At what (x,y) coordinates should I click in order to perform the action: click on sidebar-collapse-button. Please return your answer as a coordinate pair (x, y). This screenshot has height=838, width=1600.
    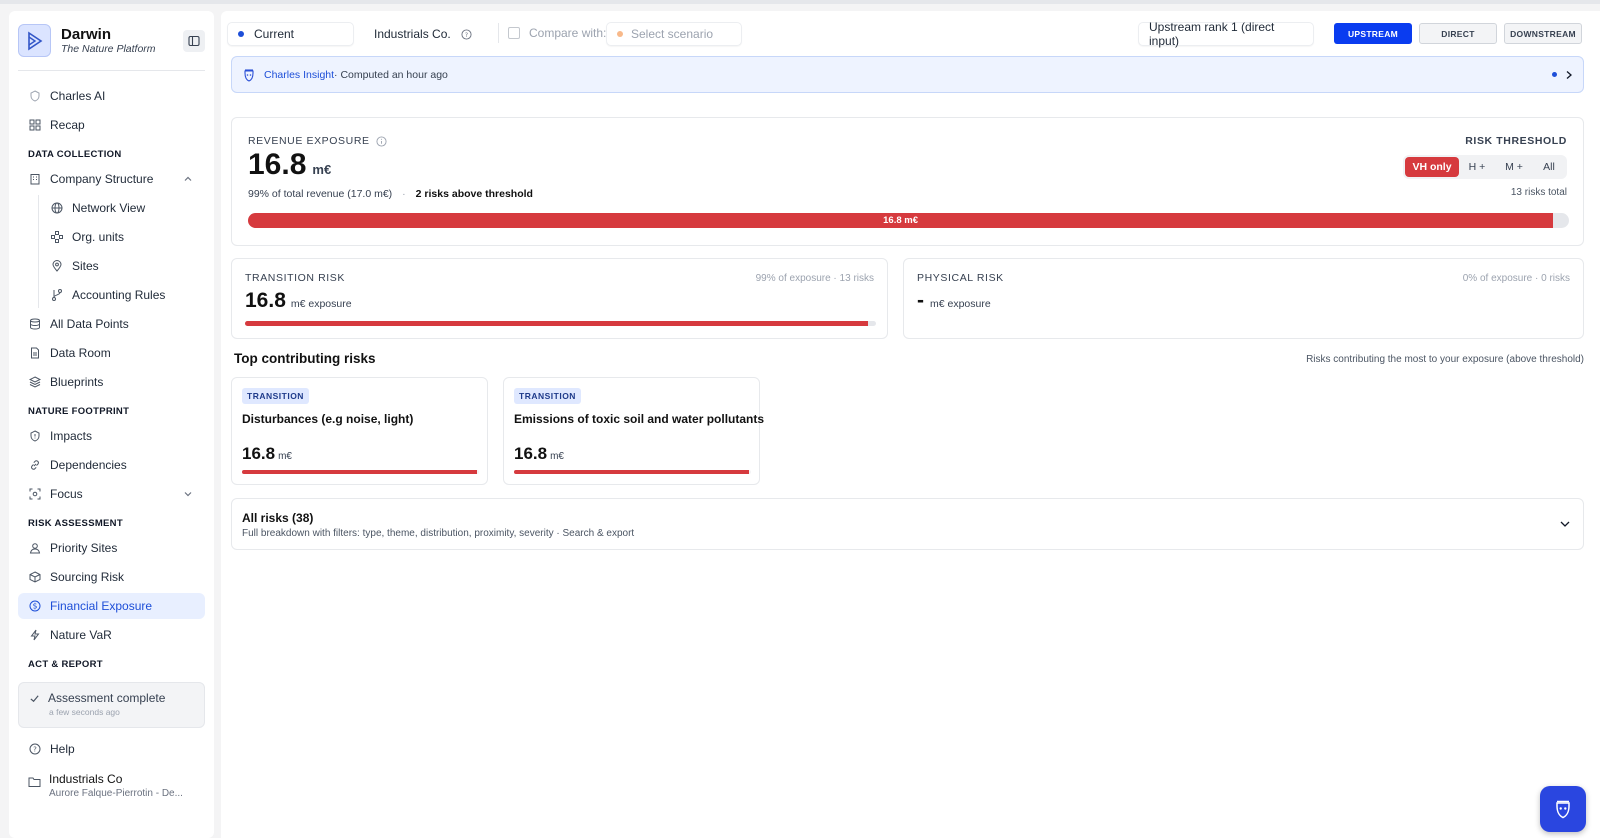
    Looking at the image, I should click on (194, 40).